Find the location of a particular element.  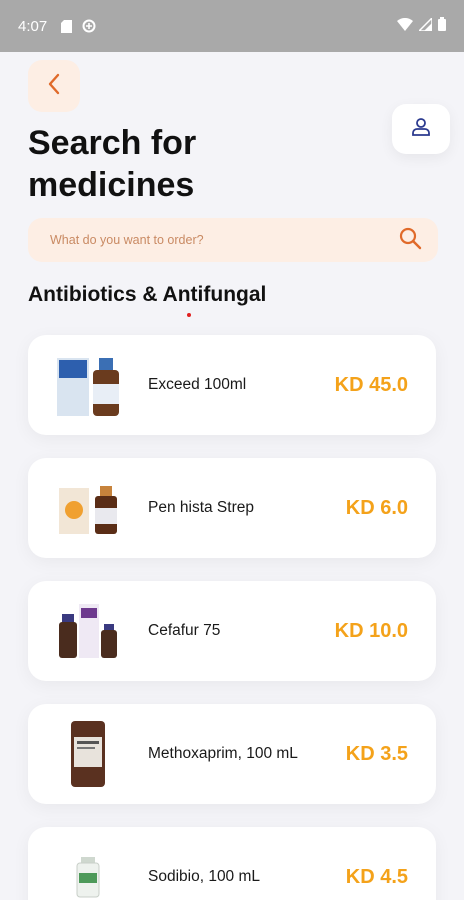

data-saver-icon is located at coordinates (89, 26).